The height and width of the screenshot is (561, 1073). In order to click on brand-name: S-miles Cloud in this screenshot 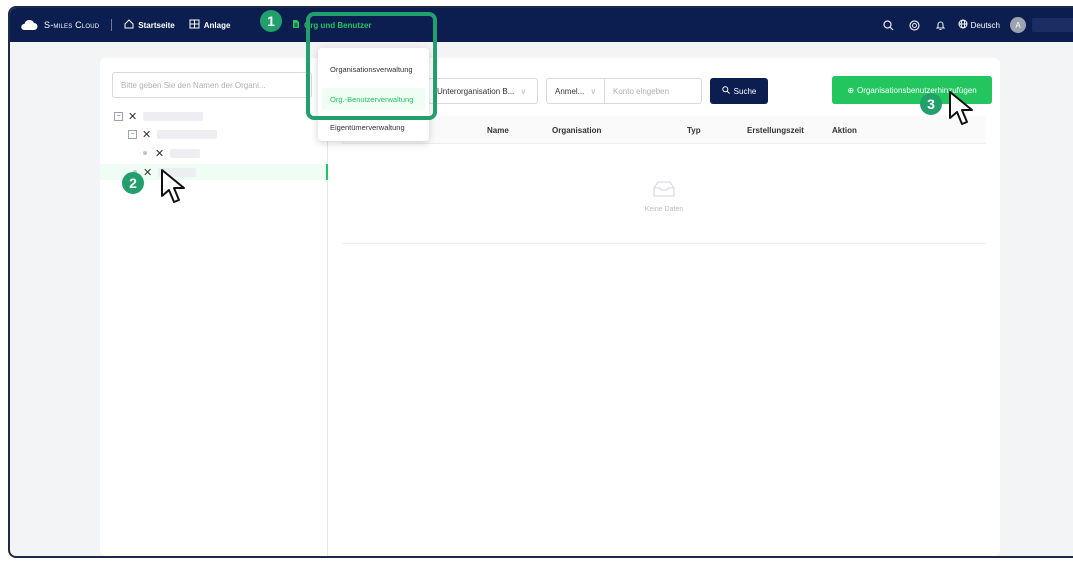, I will do `click(72, 25)`.